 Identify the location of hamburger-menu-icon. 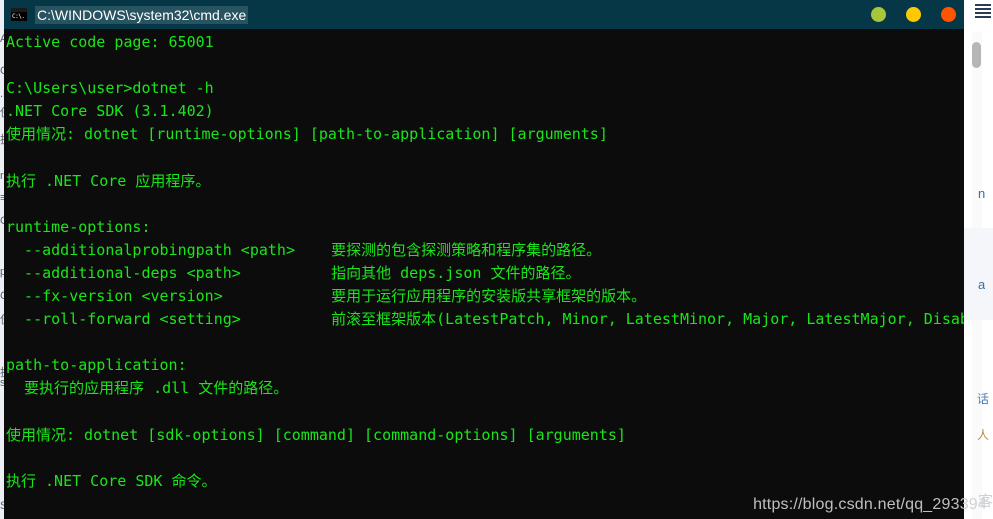
(983, 11).